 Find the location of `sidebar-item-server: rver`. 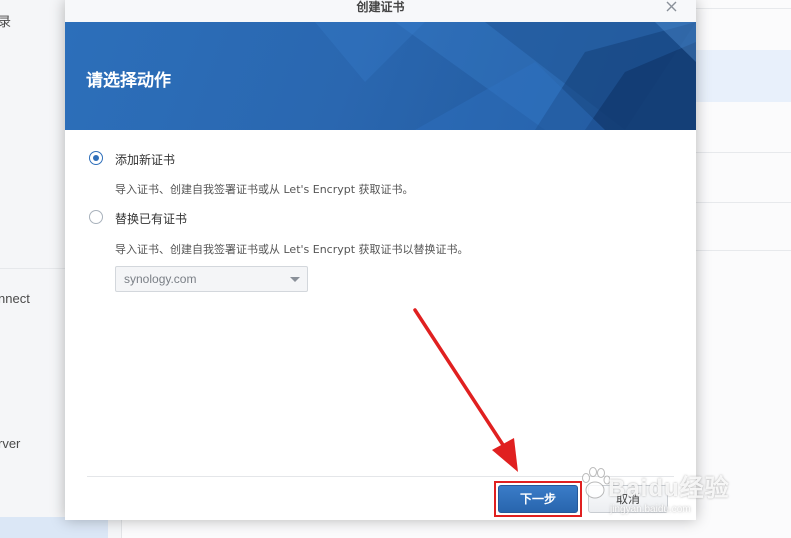

sidebar-item-server: rver is located at coordinates (10, 443).